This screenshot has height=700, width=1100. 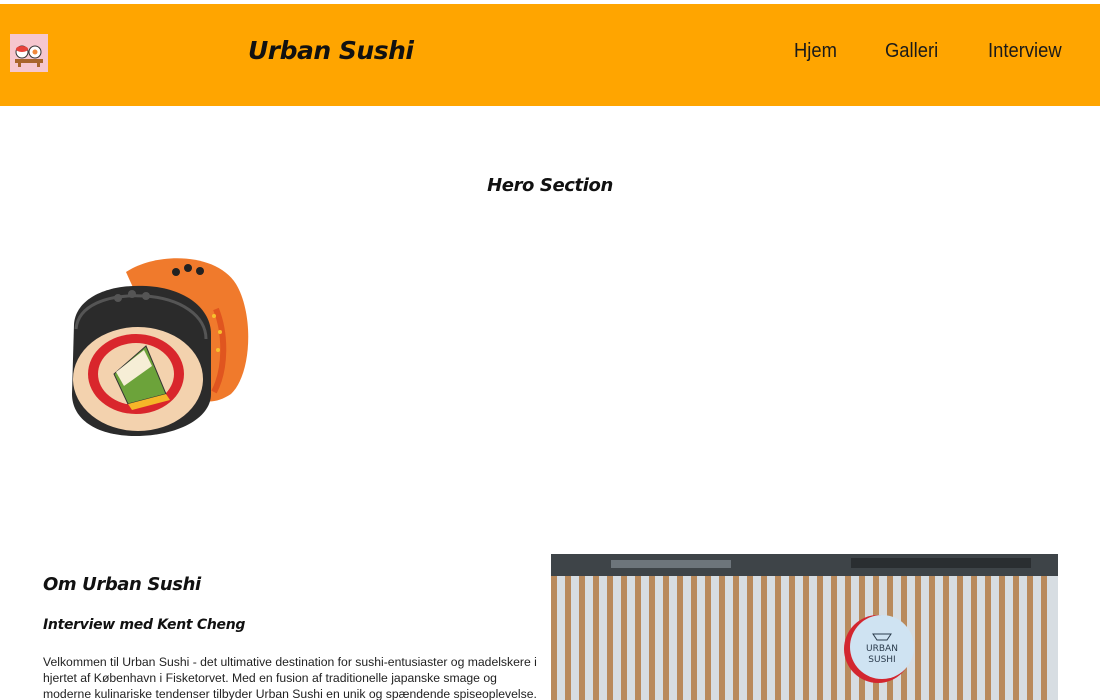 I want to click on about-heading: Om Urban Sushi, so click(x=122, y=584).